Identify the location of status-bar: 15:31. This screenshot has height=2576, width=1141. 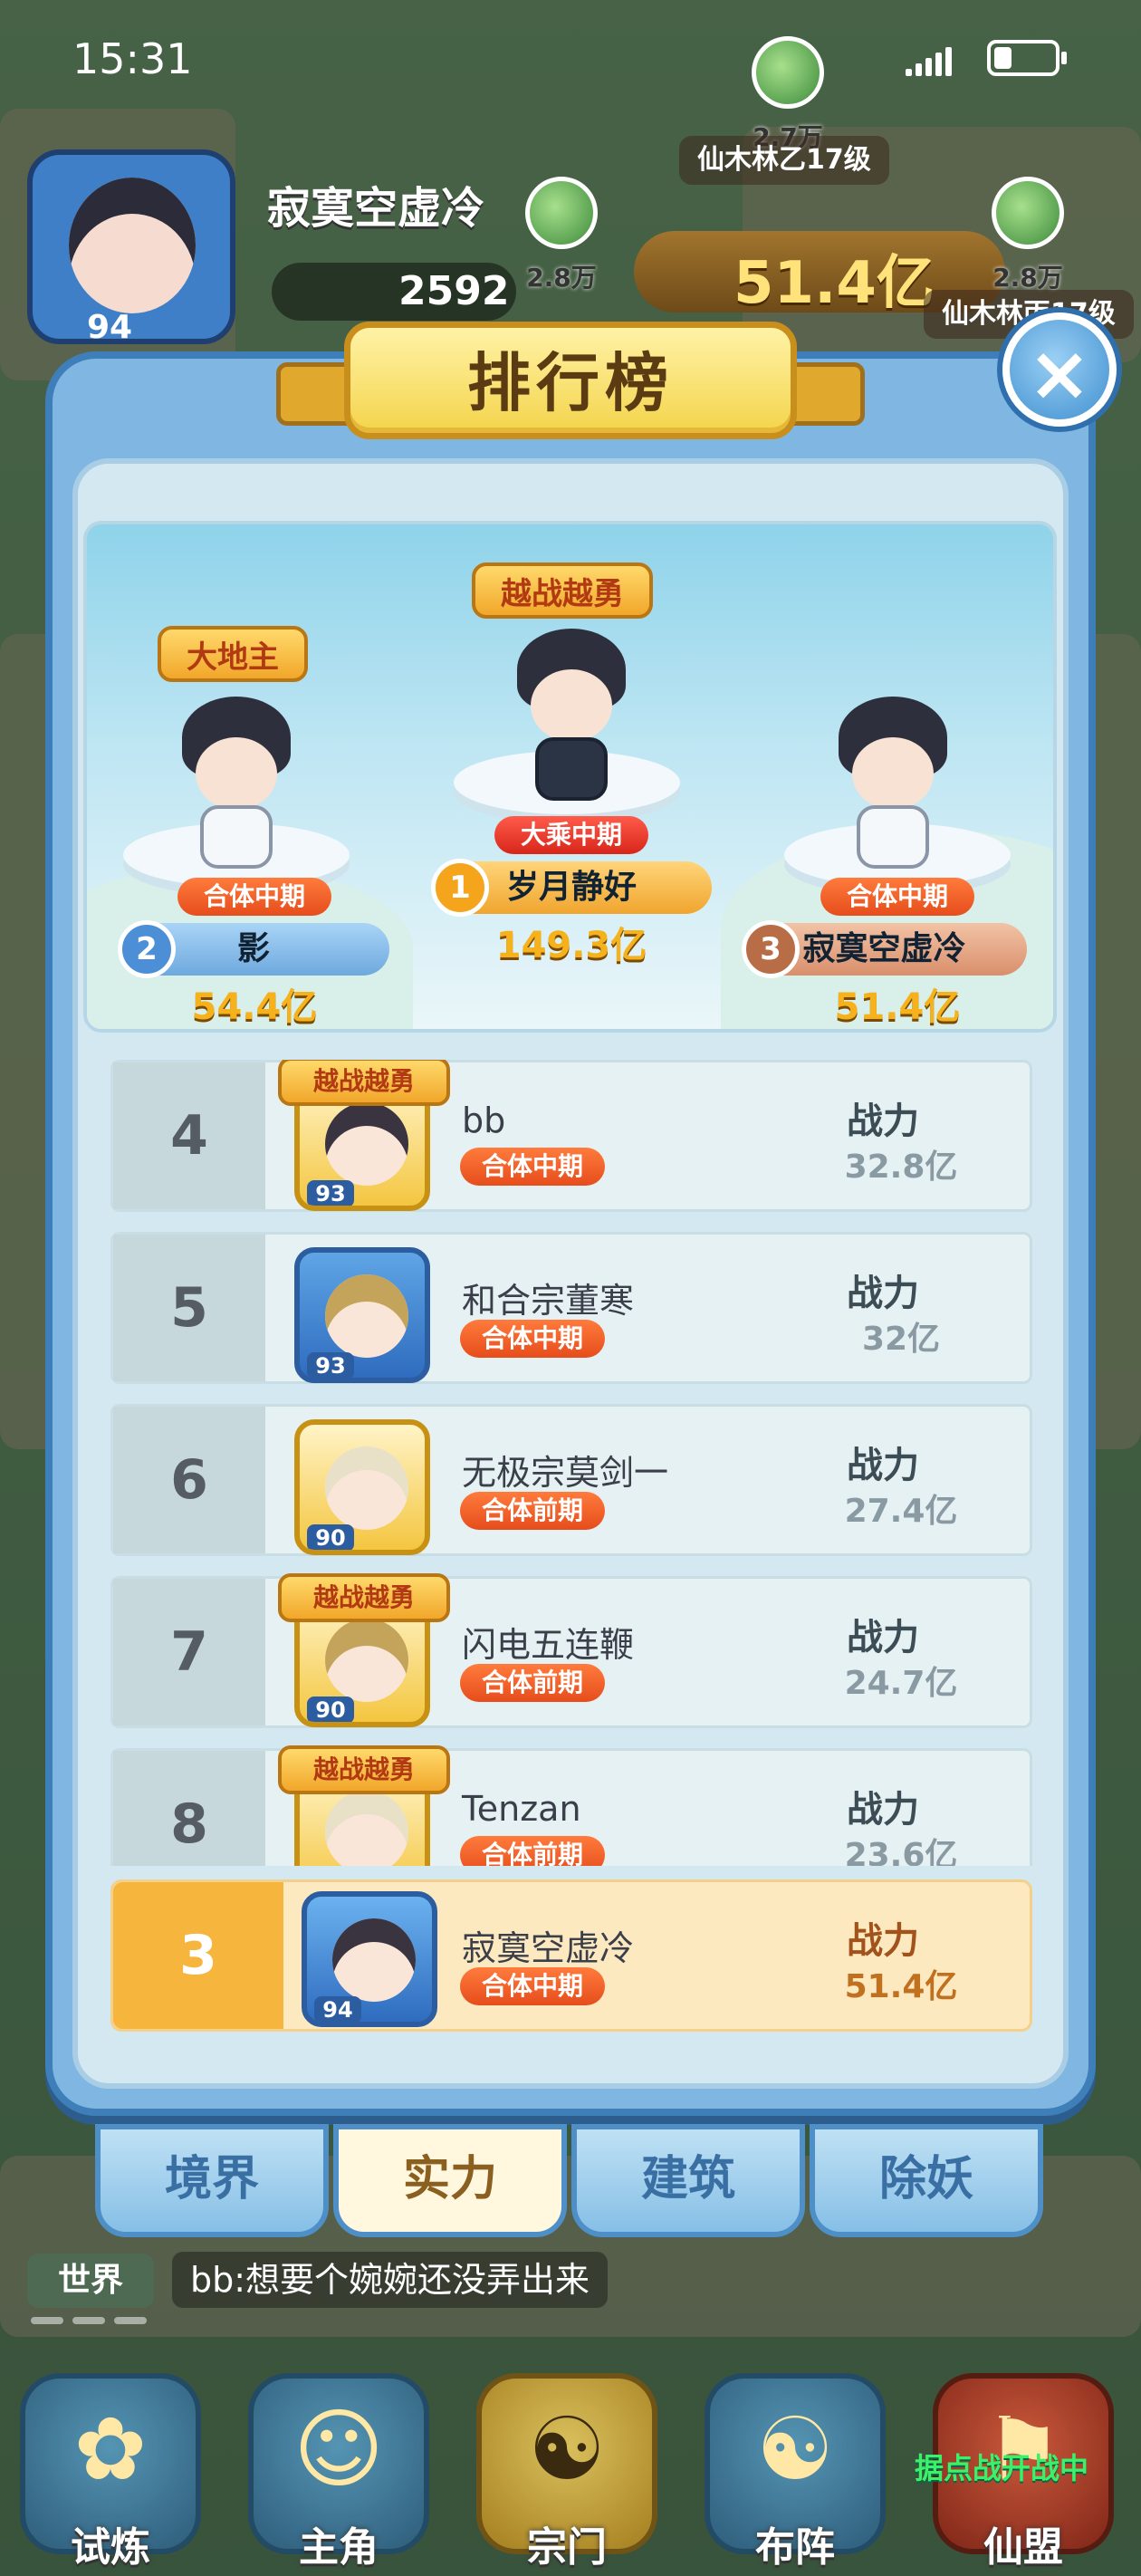
(570, 59).